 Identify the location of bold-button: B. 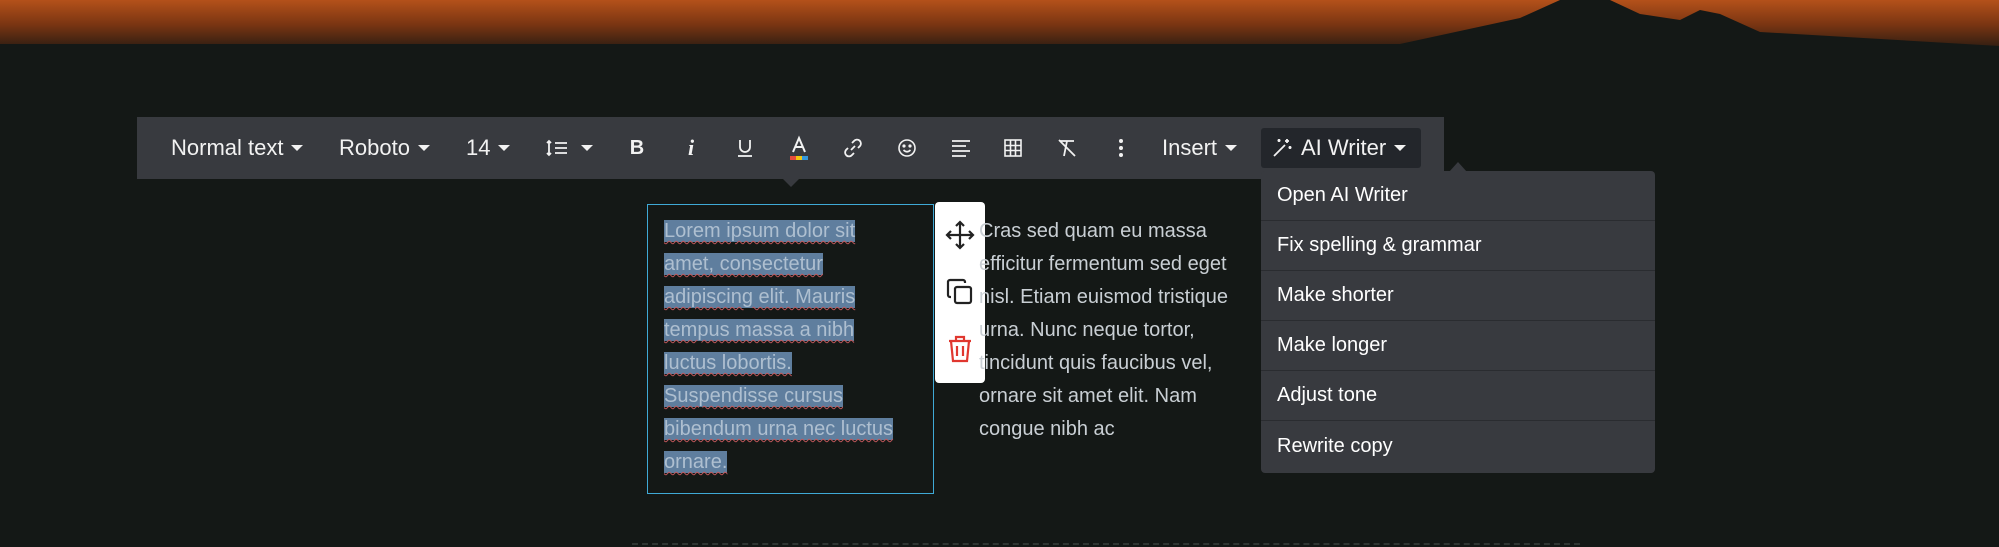
(637, 148).